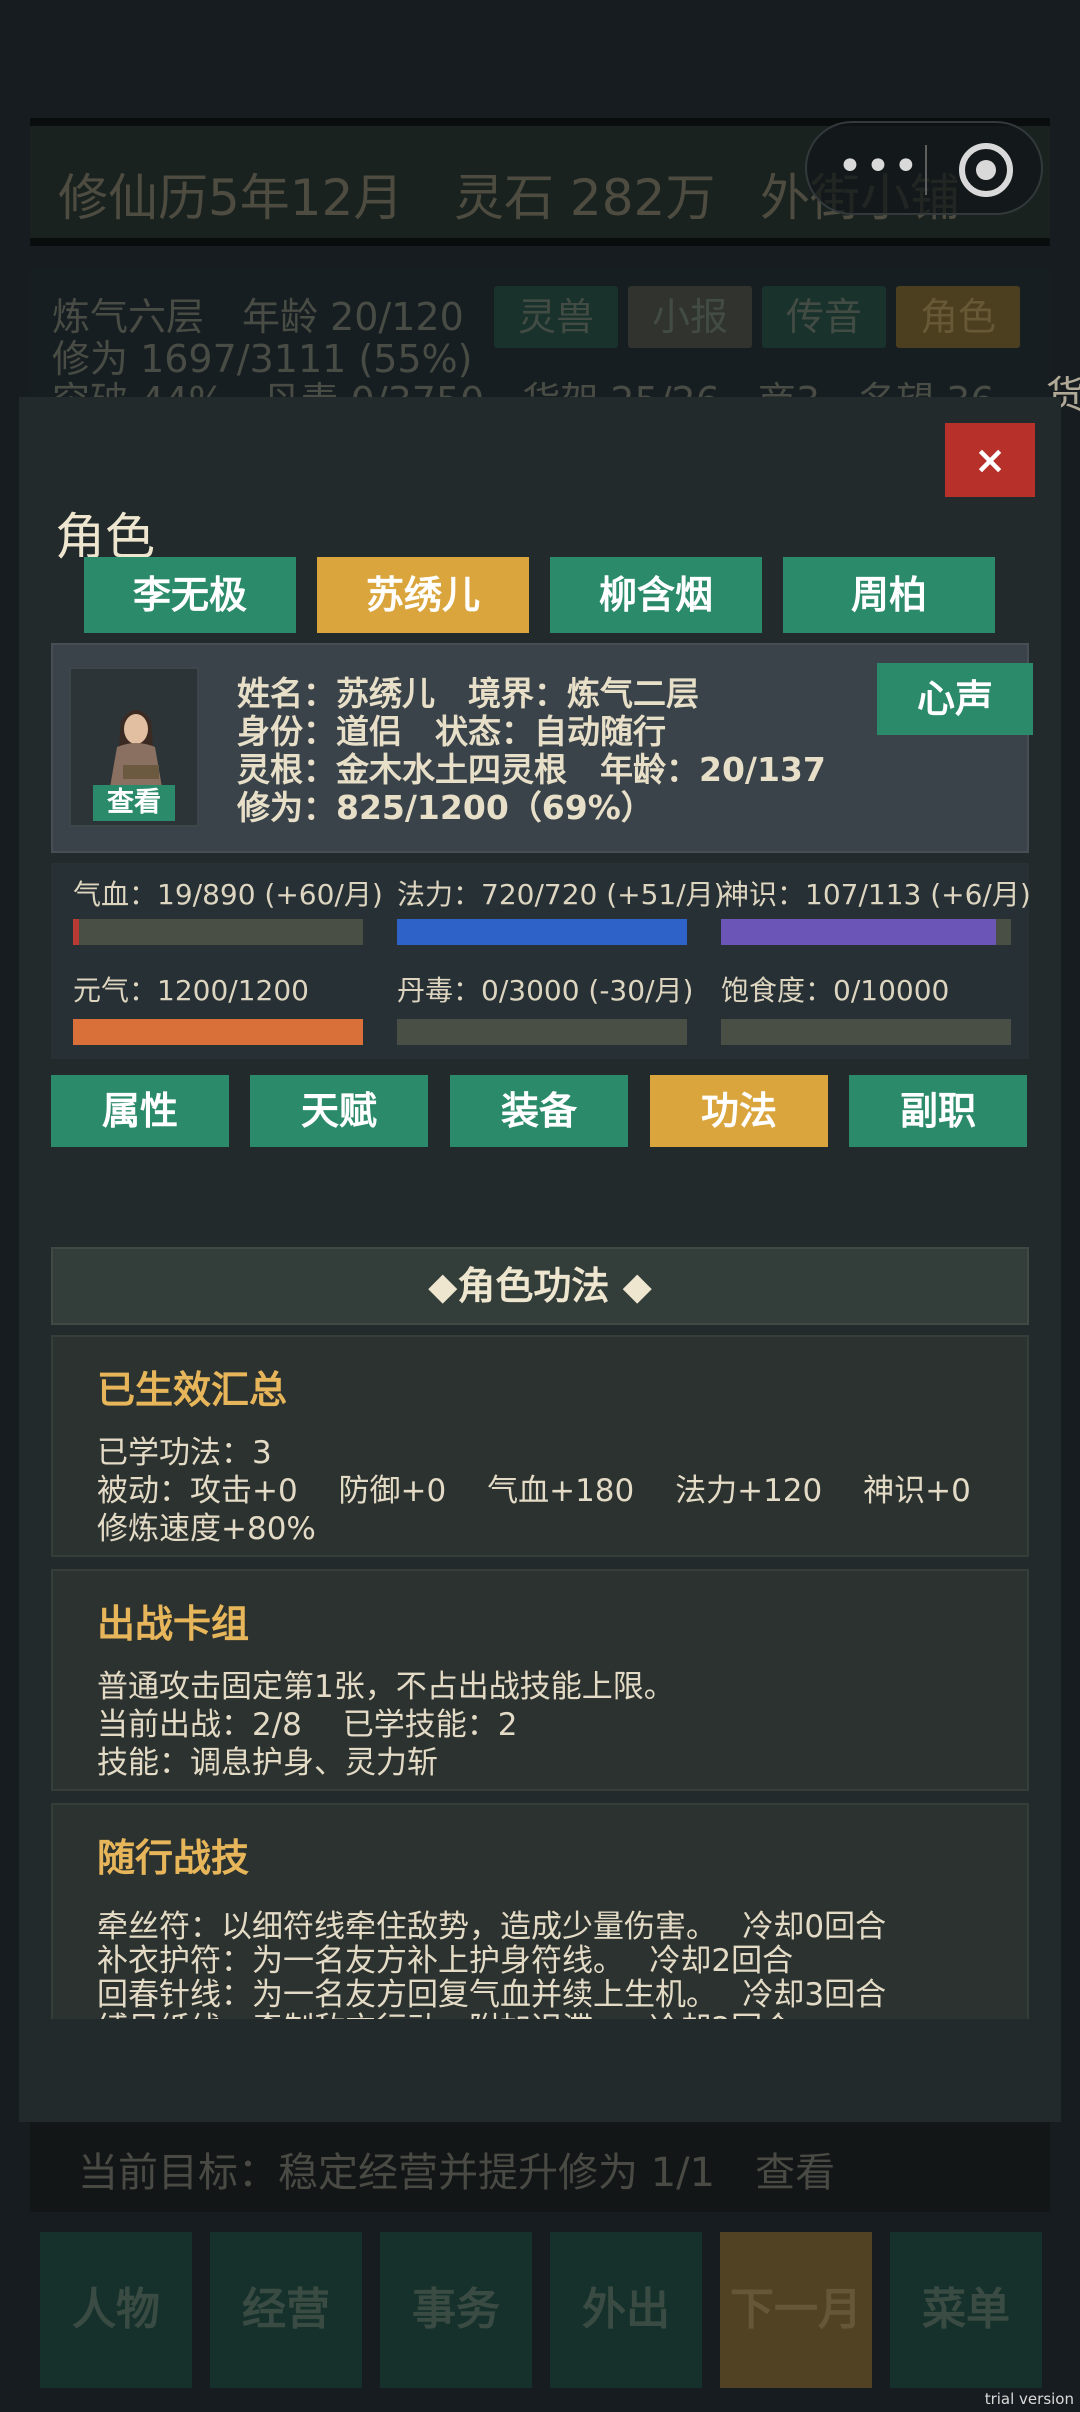  I want to click on character-portrait: 查看, so click(134, 747).